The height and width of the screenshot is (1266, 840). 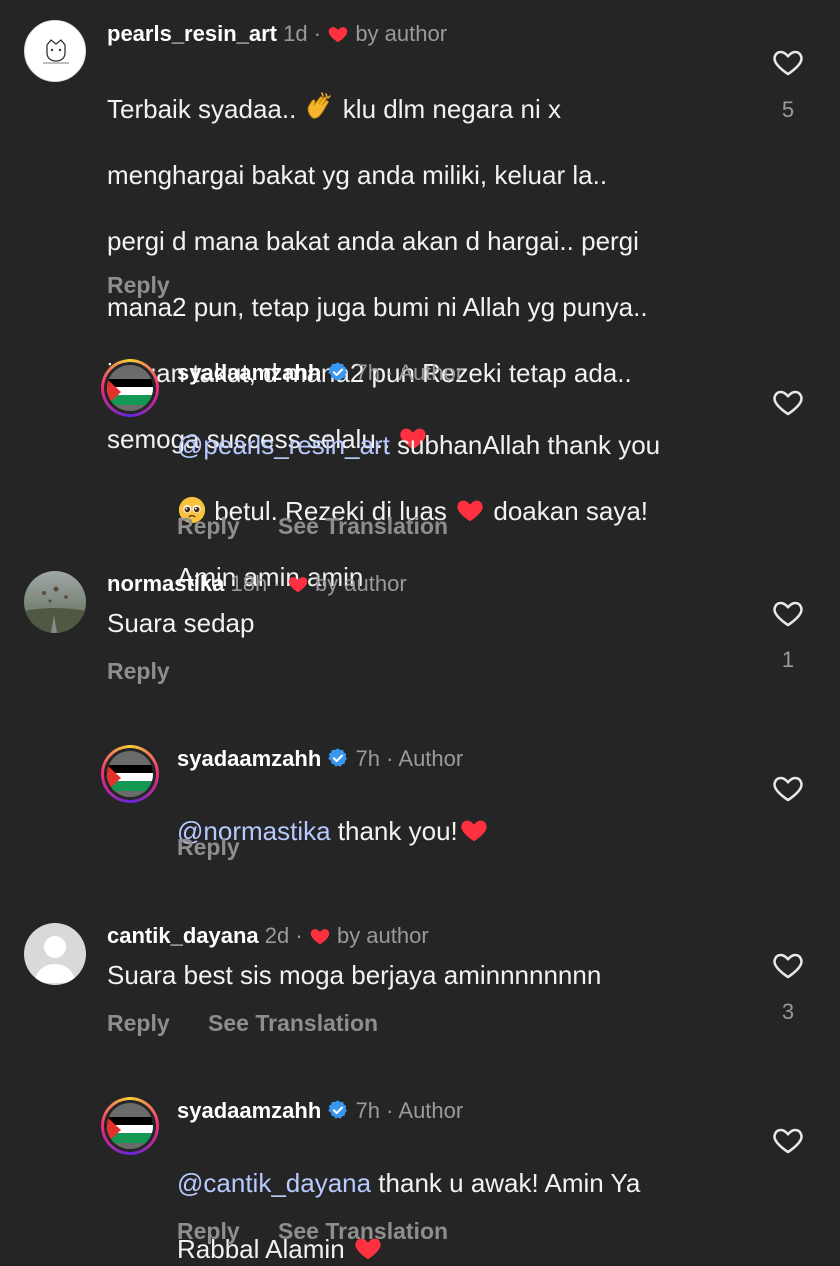 I want to click on username: pearls_resin_art, so click(x=192, y=33).